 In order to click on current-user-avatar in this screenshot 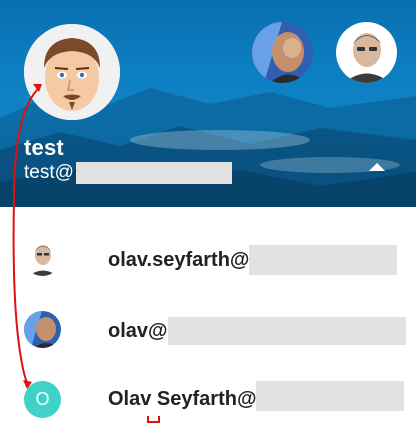, I will do `click(72, 72)`.